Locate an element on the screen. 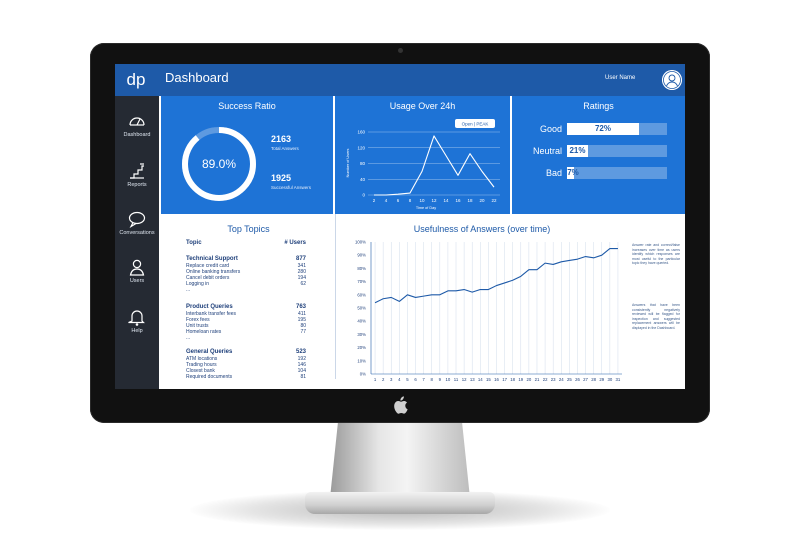  topic-name: Required documents is located at coordinates (209, 377).